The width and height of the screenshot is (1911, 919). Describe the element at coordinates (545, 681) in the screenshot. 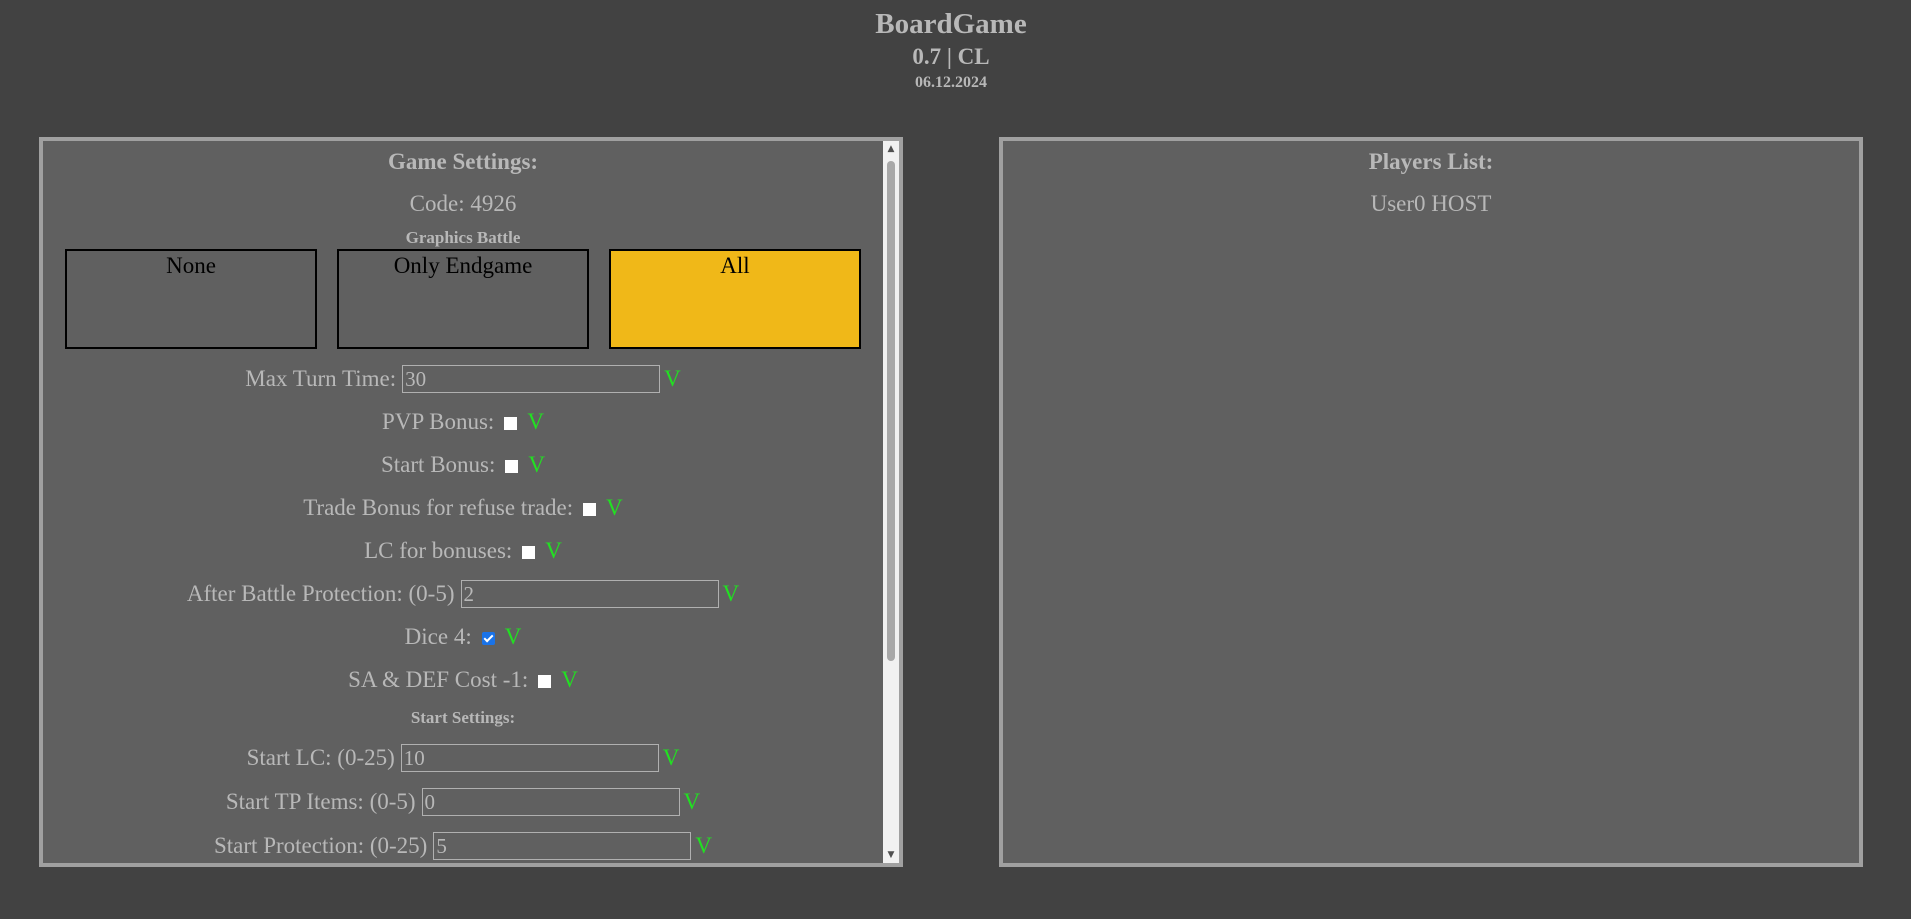

I see `sa-def-cost-checkbox` at that location.